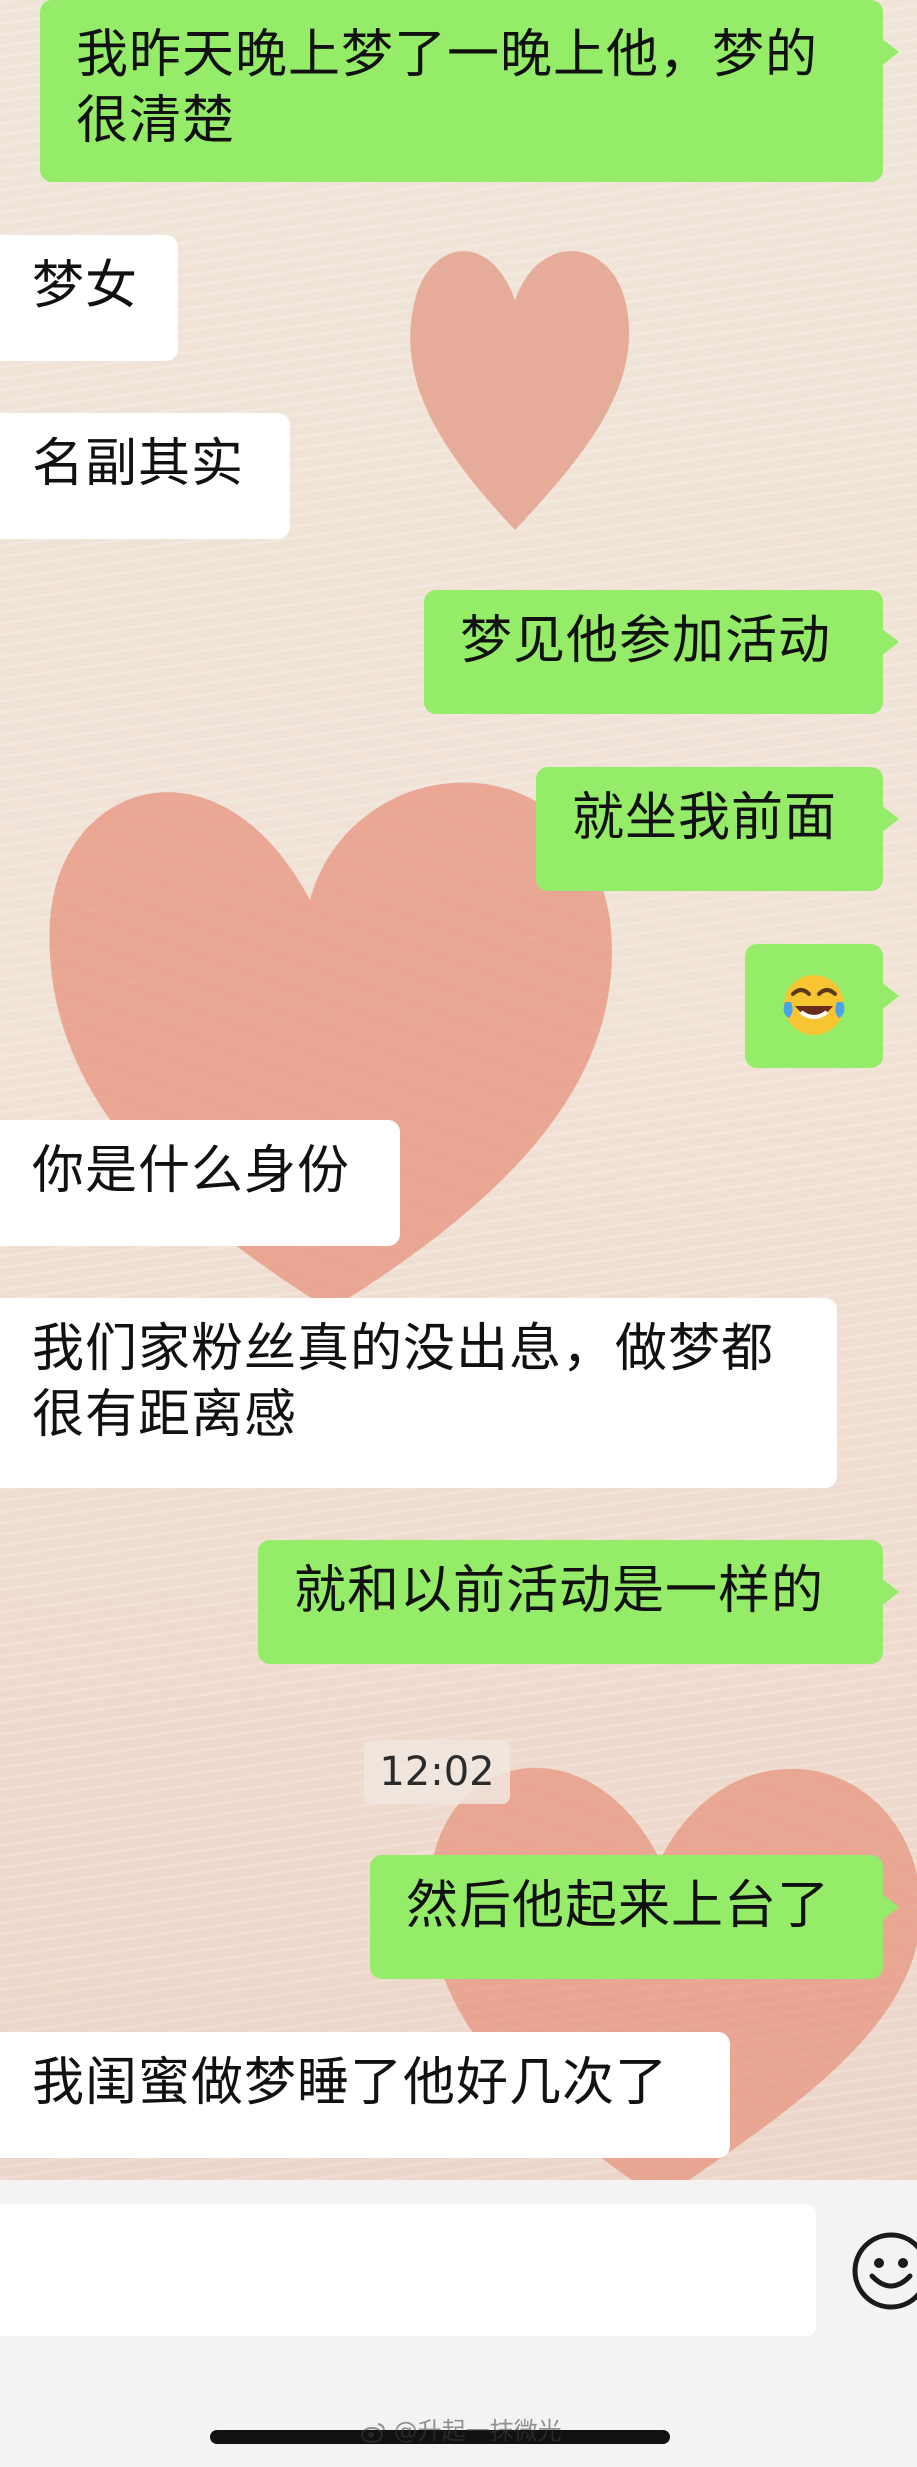 The width and height of the screenshot is (917, 2467). Describe the element at coordinates (646, 641) in the screenshot. I see `message-text: 梦见他参加活动` at that location.